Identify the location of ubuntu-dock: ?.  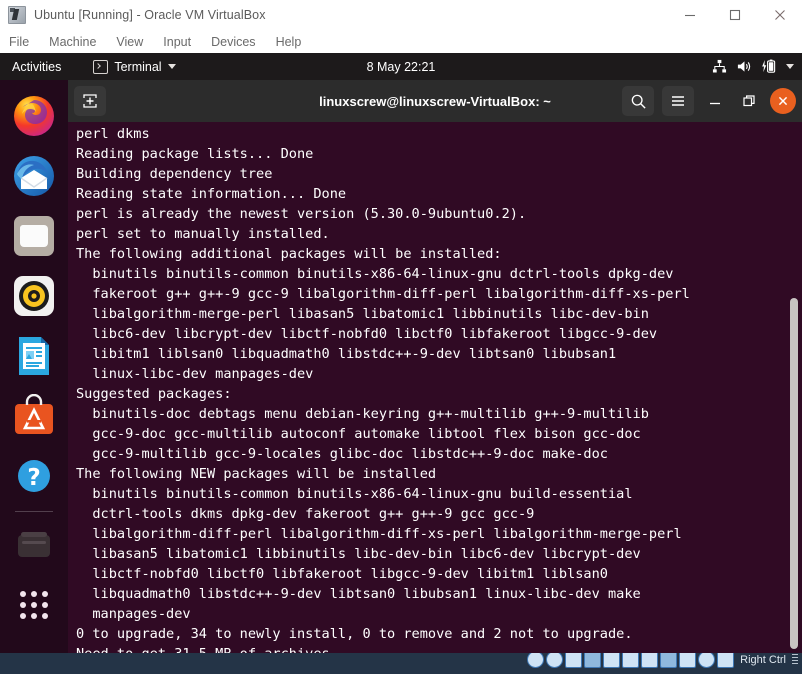
(34, 377).